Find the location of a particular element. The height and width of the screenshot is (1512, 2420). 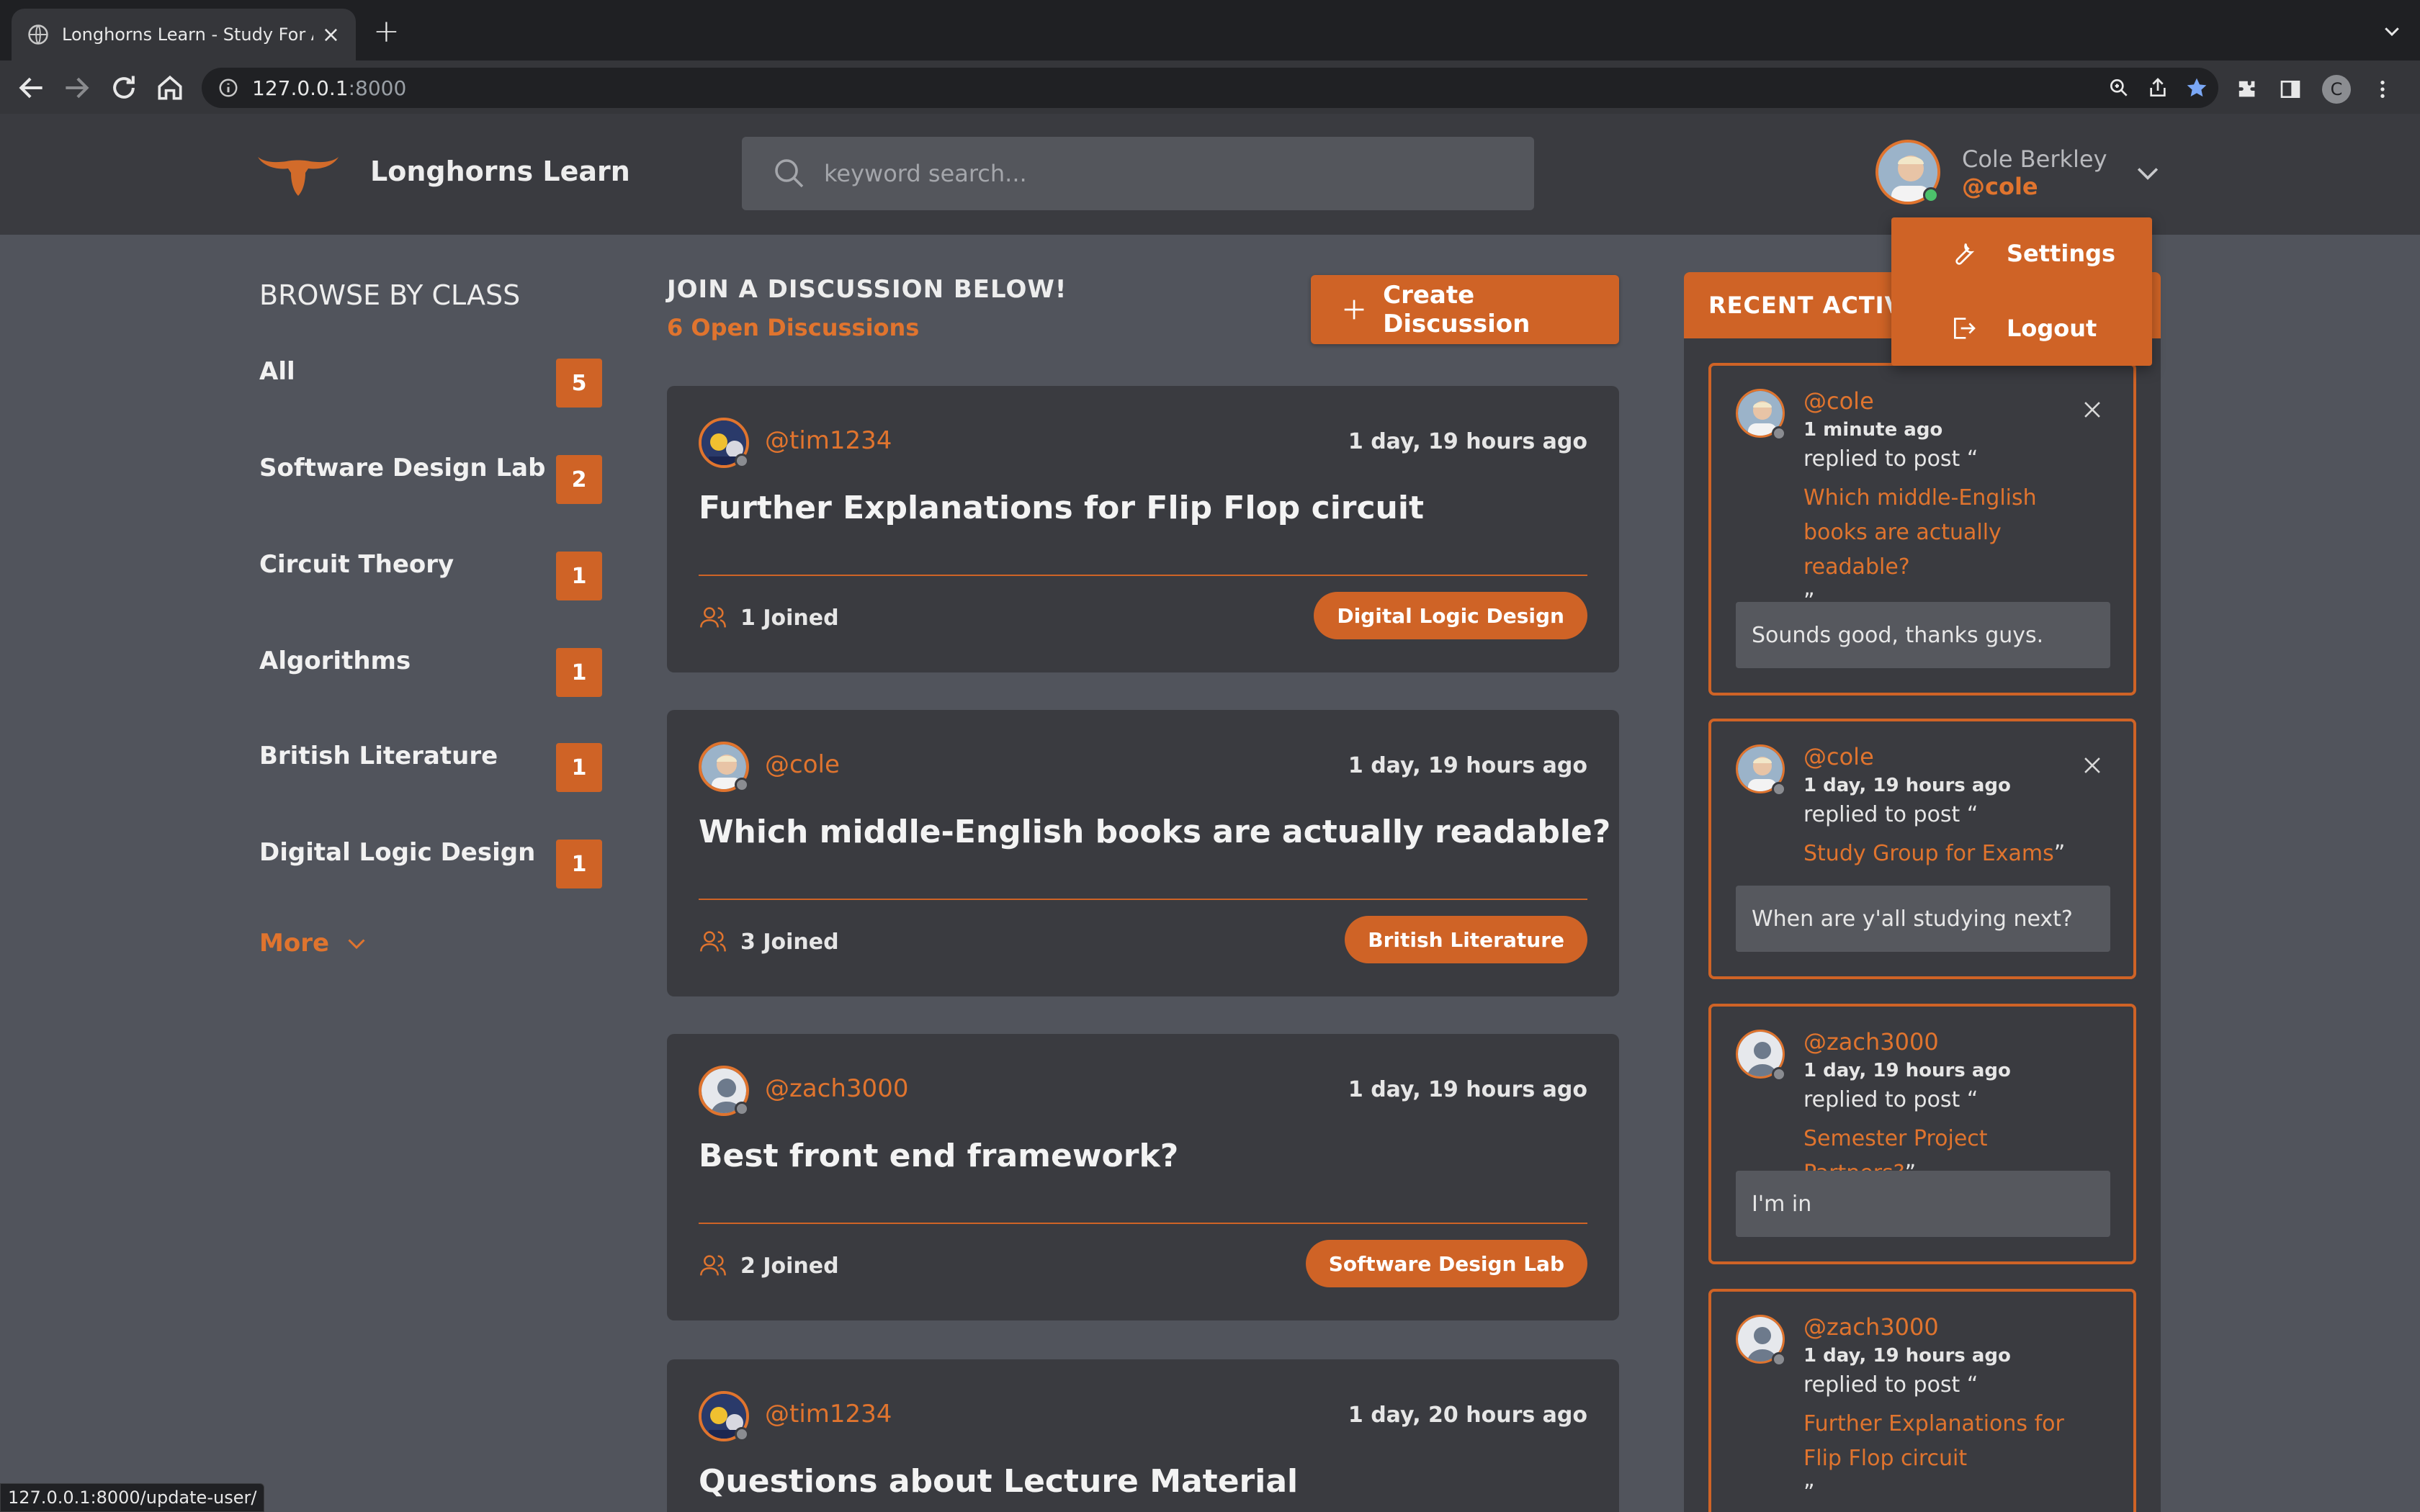

activity-message: I'm in is located at coordinates (1923, 1204).